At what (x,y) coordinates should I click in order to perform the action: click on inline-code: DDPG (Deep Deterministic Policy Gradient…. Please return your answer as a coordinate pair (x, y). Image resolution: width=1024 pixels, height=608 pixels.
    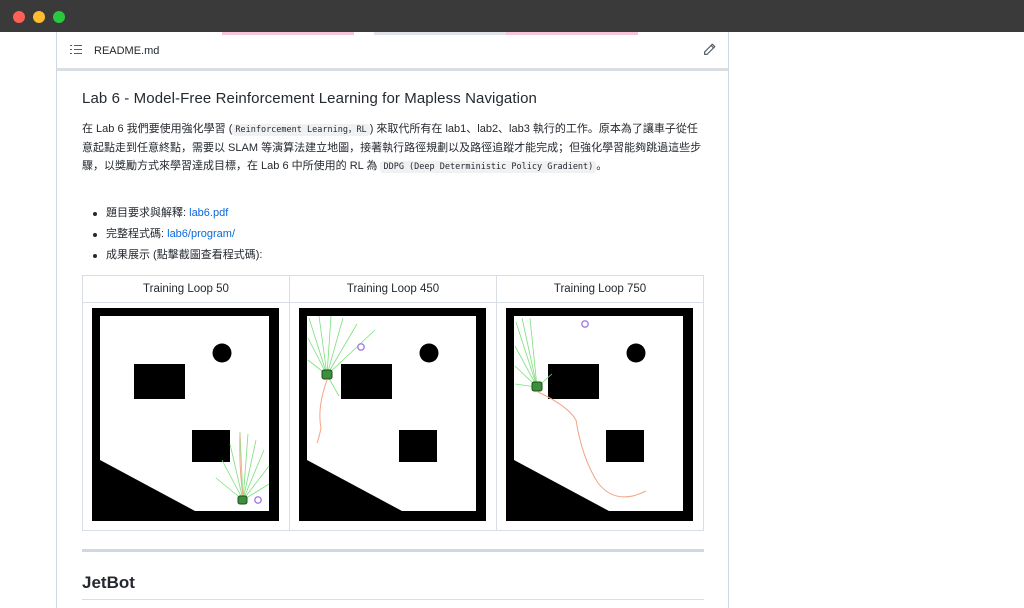
    Looking at the image, I should click on (488, 167).